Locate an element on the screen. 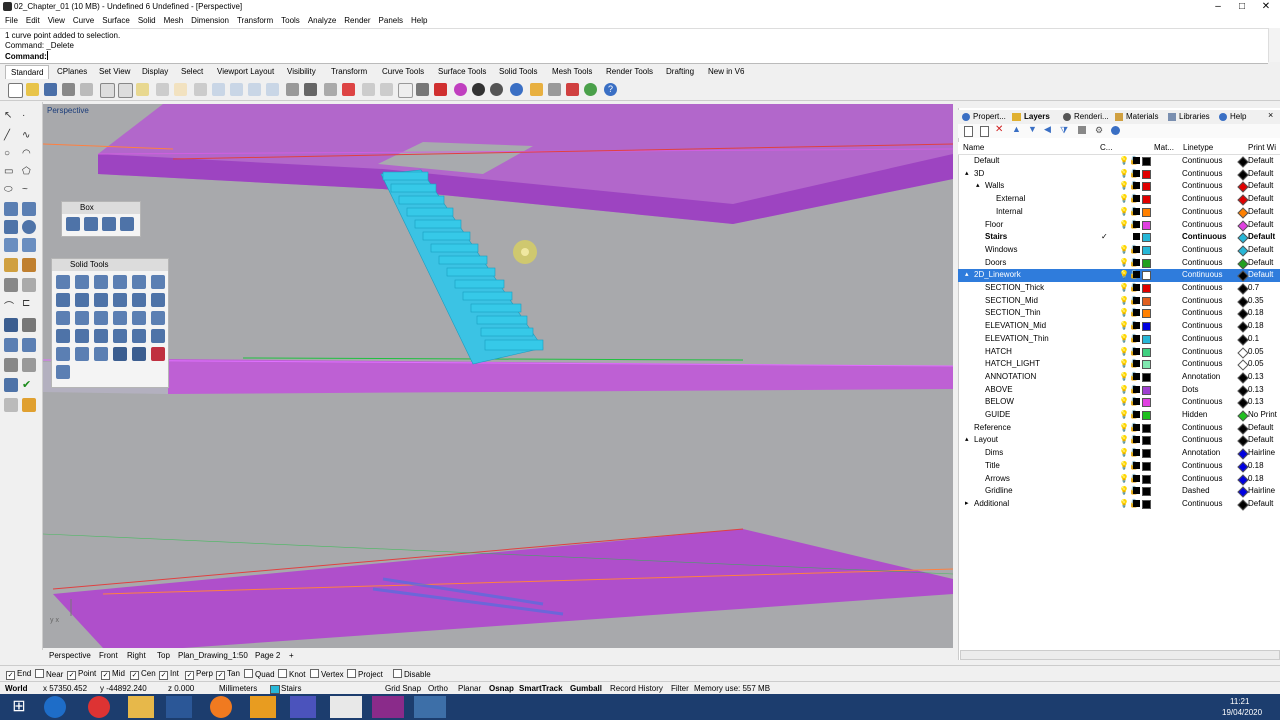  osnap-disable: Disable is located at coordinates (412, 674).